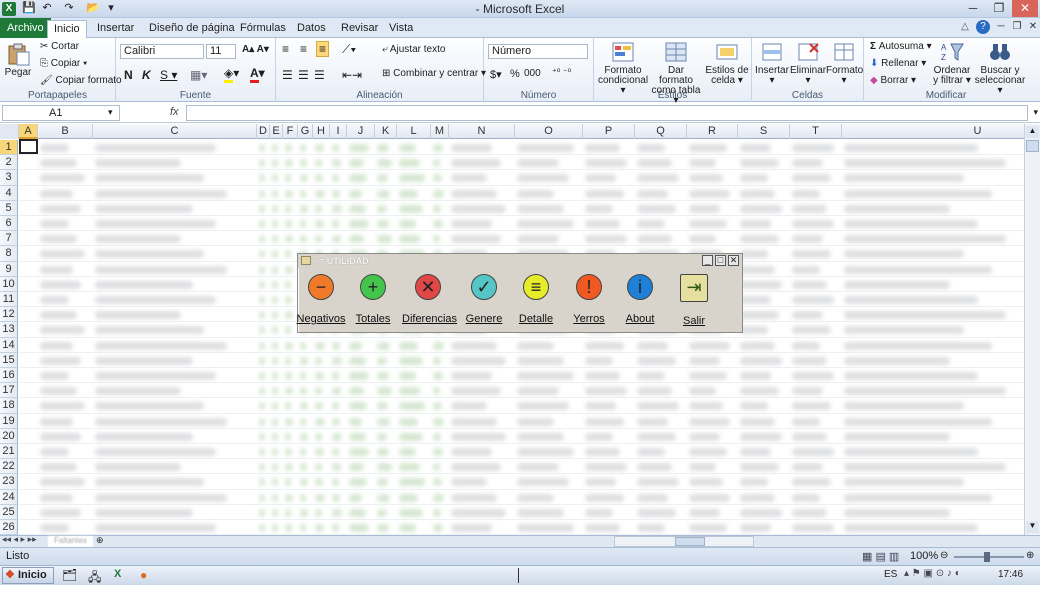 This screenshot has width=1040, height=589. What do you see at coordinates (482, 131) in the screenshot?
I see `col-header-n: N` at bounding box center [482, 131].